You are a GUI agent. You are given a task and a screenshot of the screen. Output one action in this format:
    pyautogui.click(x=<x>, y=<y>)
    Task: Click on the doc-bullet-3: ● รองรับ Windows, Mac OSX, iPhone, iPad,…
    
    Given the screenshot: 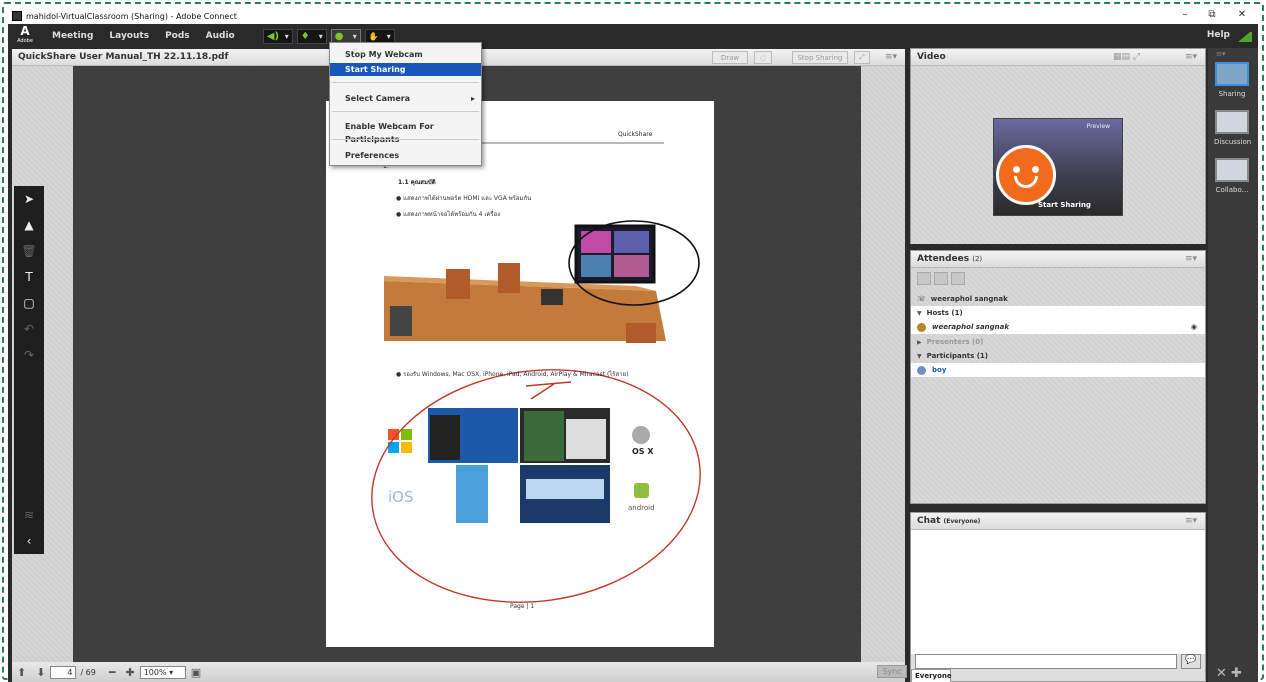 What is the action you would take?
    pyautogui.click(x=512, y=374)
    